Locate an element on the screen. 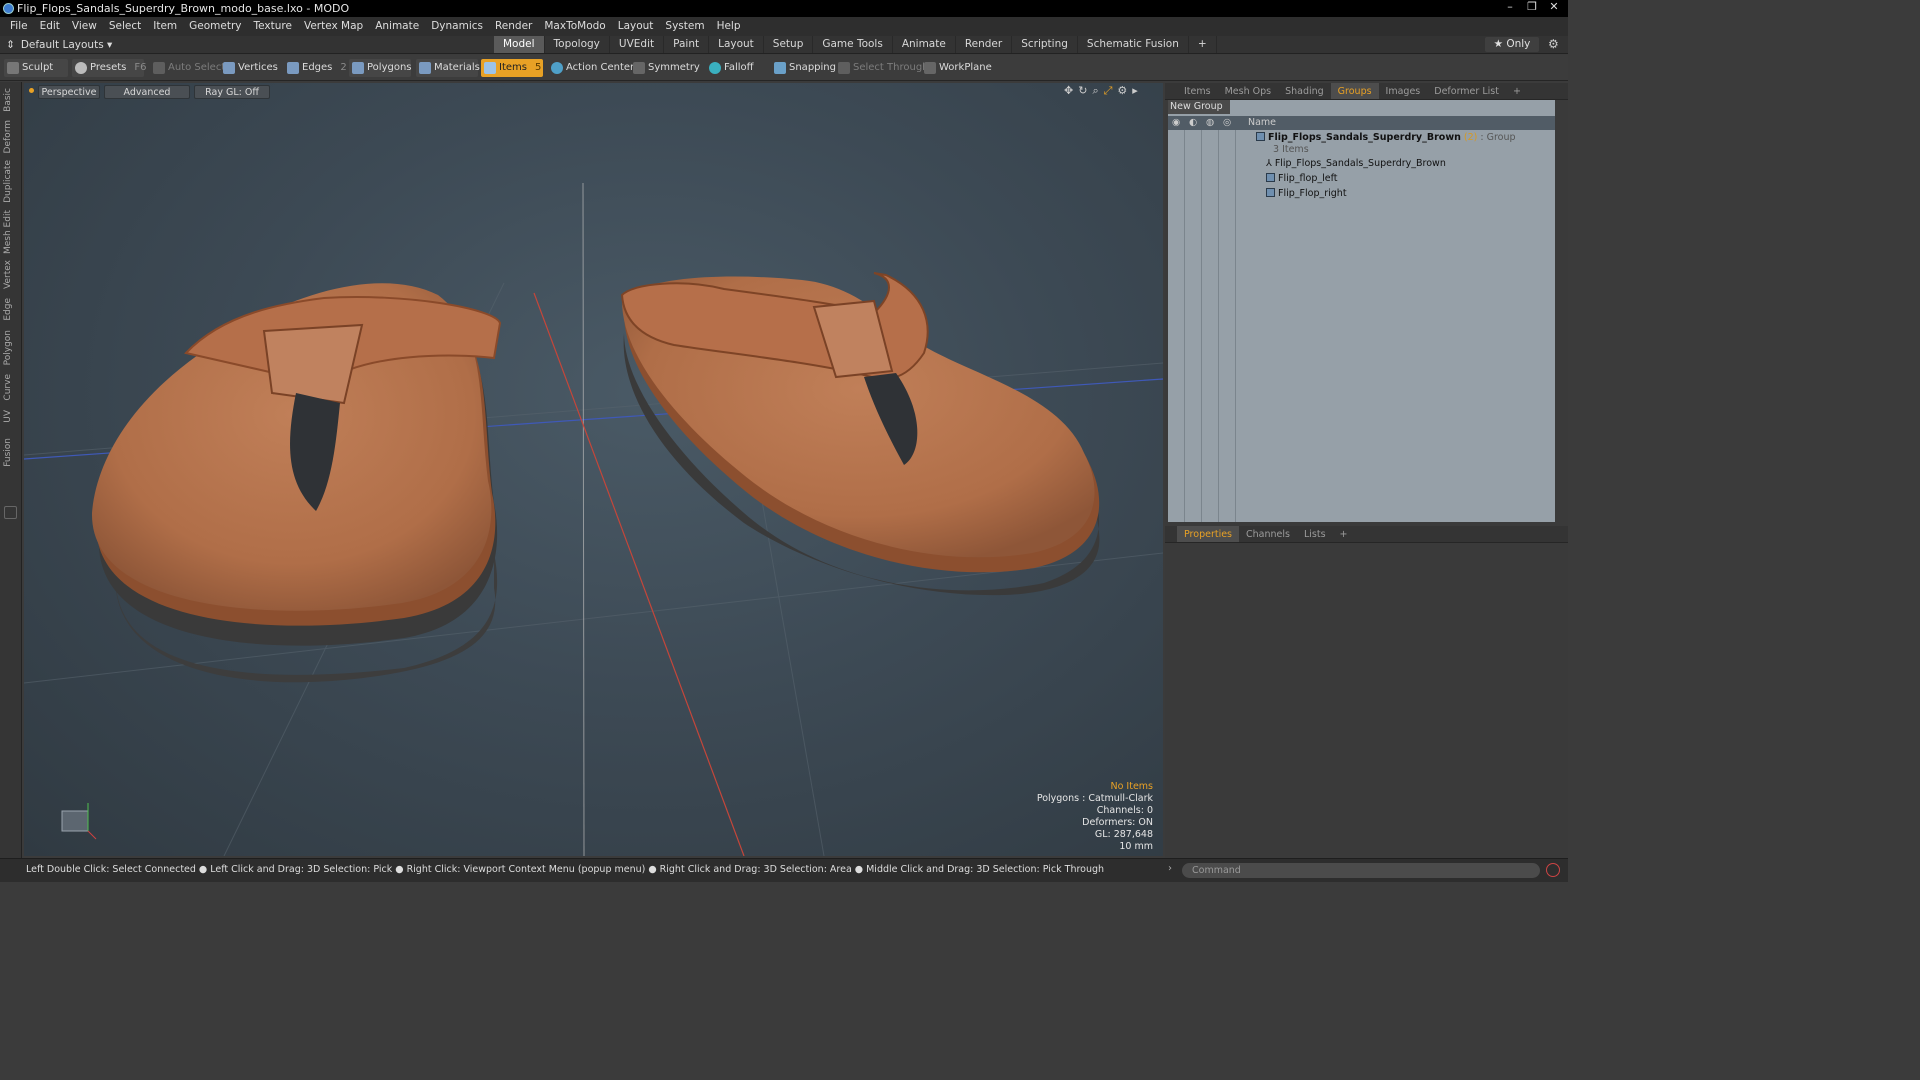 The height and width of the screenshot is (1080, 1920). tab-uvedit: UVEdit is located at coordinates (637, 44).